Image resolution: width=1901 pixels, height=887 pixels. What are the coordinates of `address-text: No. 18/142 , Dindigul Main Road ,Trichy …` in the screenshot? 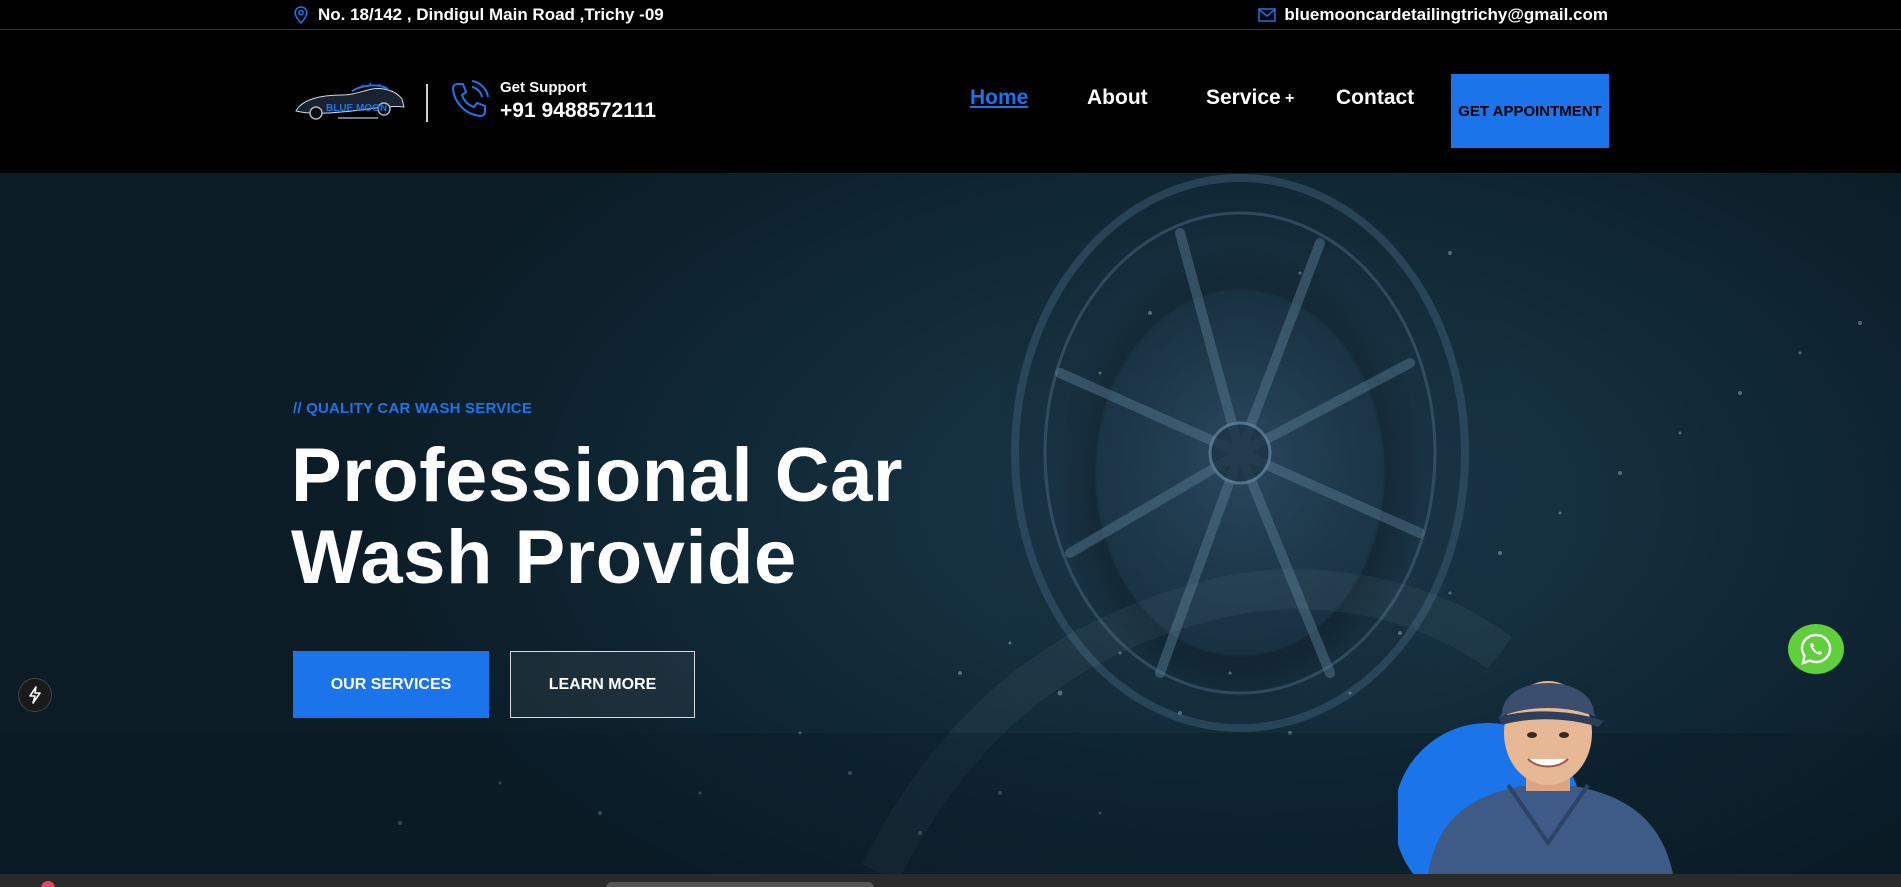 It's located at (491, 14).